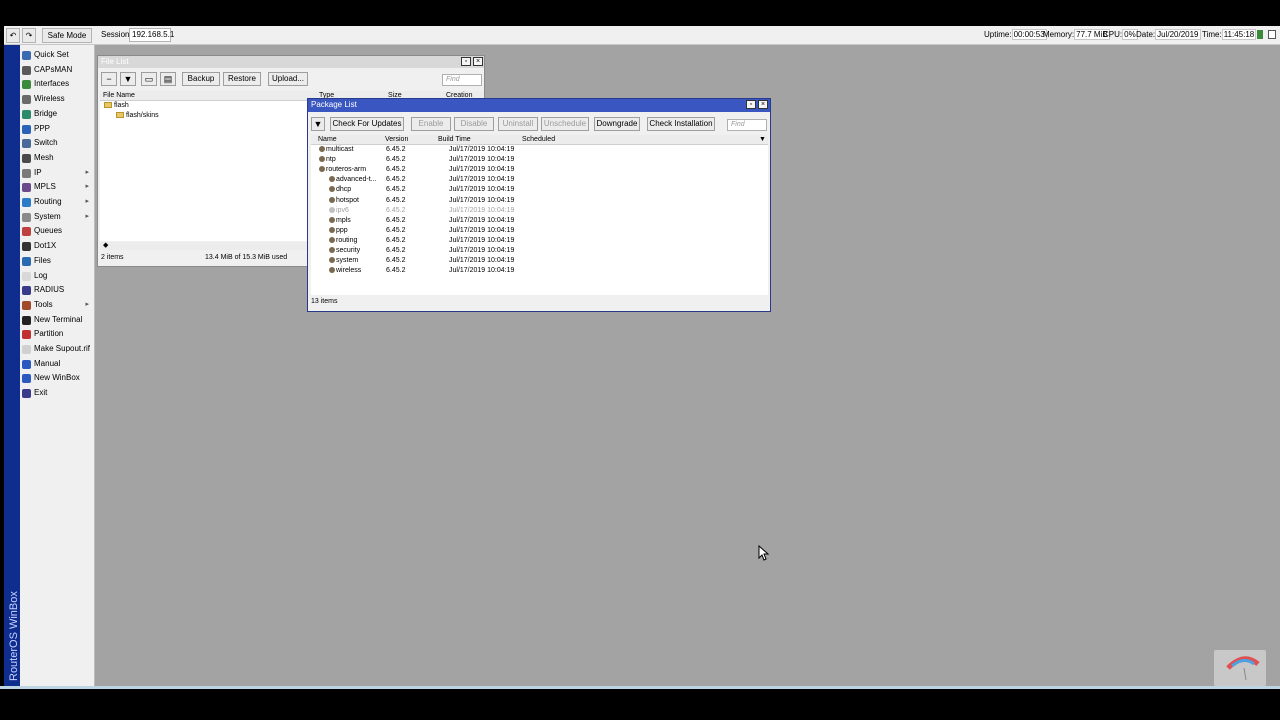 The height and width of the screenshot is (720, 1280). I want to click on sidebar-item-wireless: Wireless, so click(57, 99).